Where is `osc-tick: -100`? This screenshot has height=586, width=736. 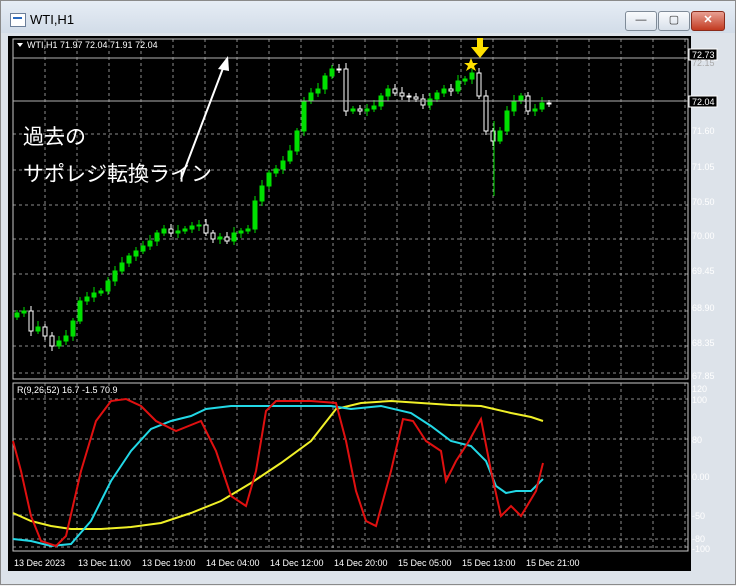
osc-tick: -100 is located at coordinates (701, 549).